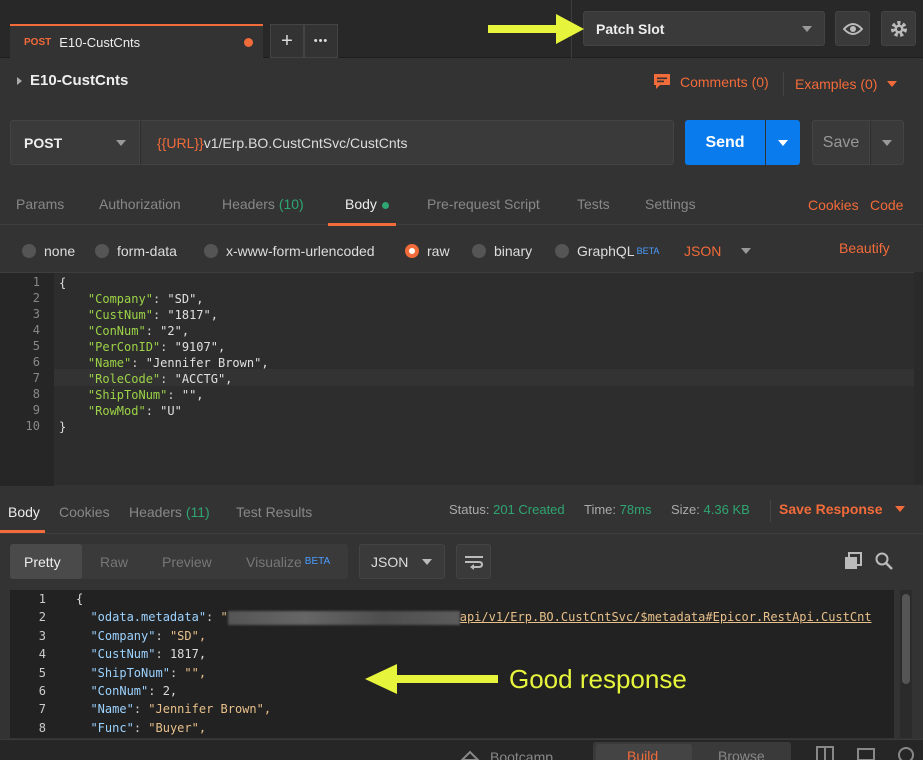  Describe the element at coordinates (147, 251) in the screenshot. I see `radio-form-data-label: form-data` at that location.